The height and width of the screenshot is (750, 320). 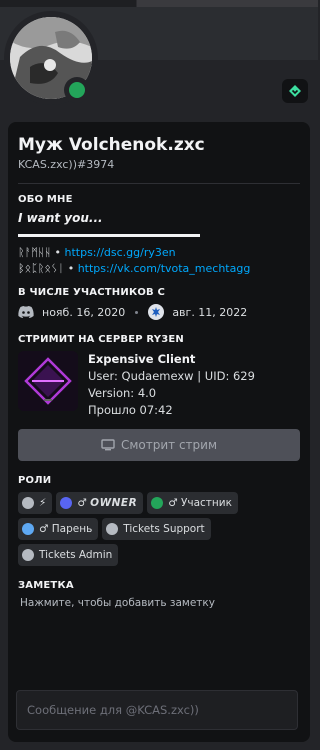 I want to click on activity-elapsed: Прошло 07:42, so click(x=130, y=410).